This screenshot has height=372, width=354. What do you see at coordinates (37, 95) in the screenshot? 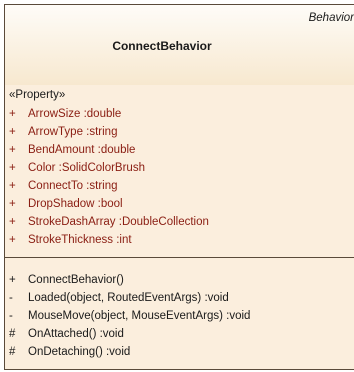
I see `property-stereotype-label: «Property»` at bounding box center [37, 95].